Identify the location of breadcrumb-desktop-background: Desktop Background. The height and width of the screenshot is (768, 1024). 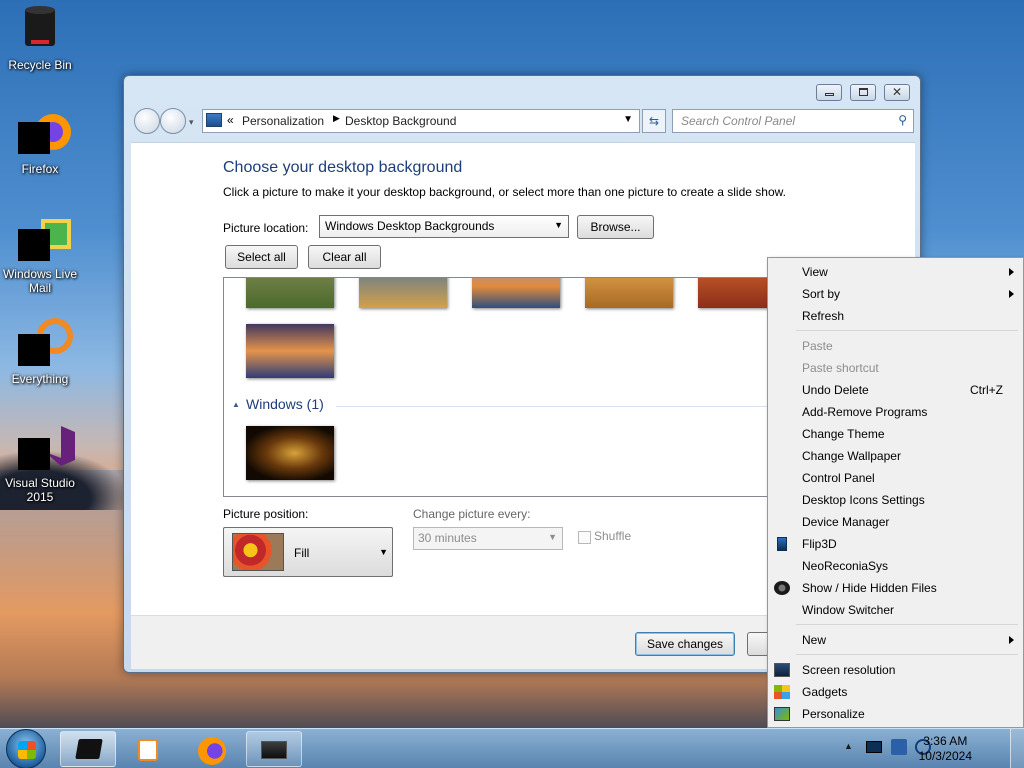
(400, 121).